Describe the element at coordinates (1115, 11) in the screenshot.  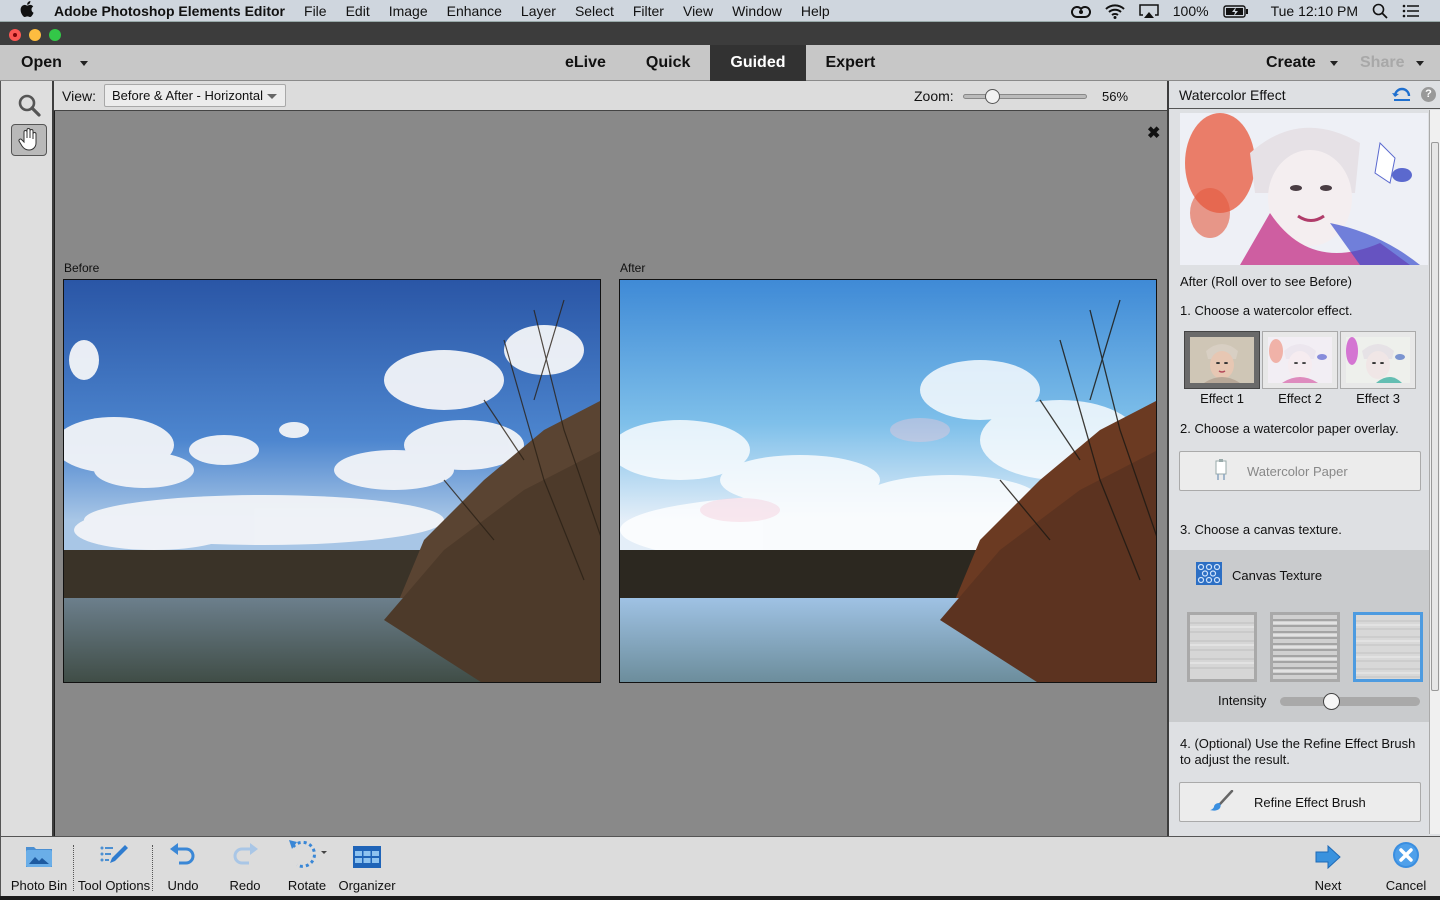
I see `wifi-icon` at that location.